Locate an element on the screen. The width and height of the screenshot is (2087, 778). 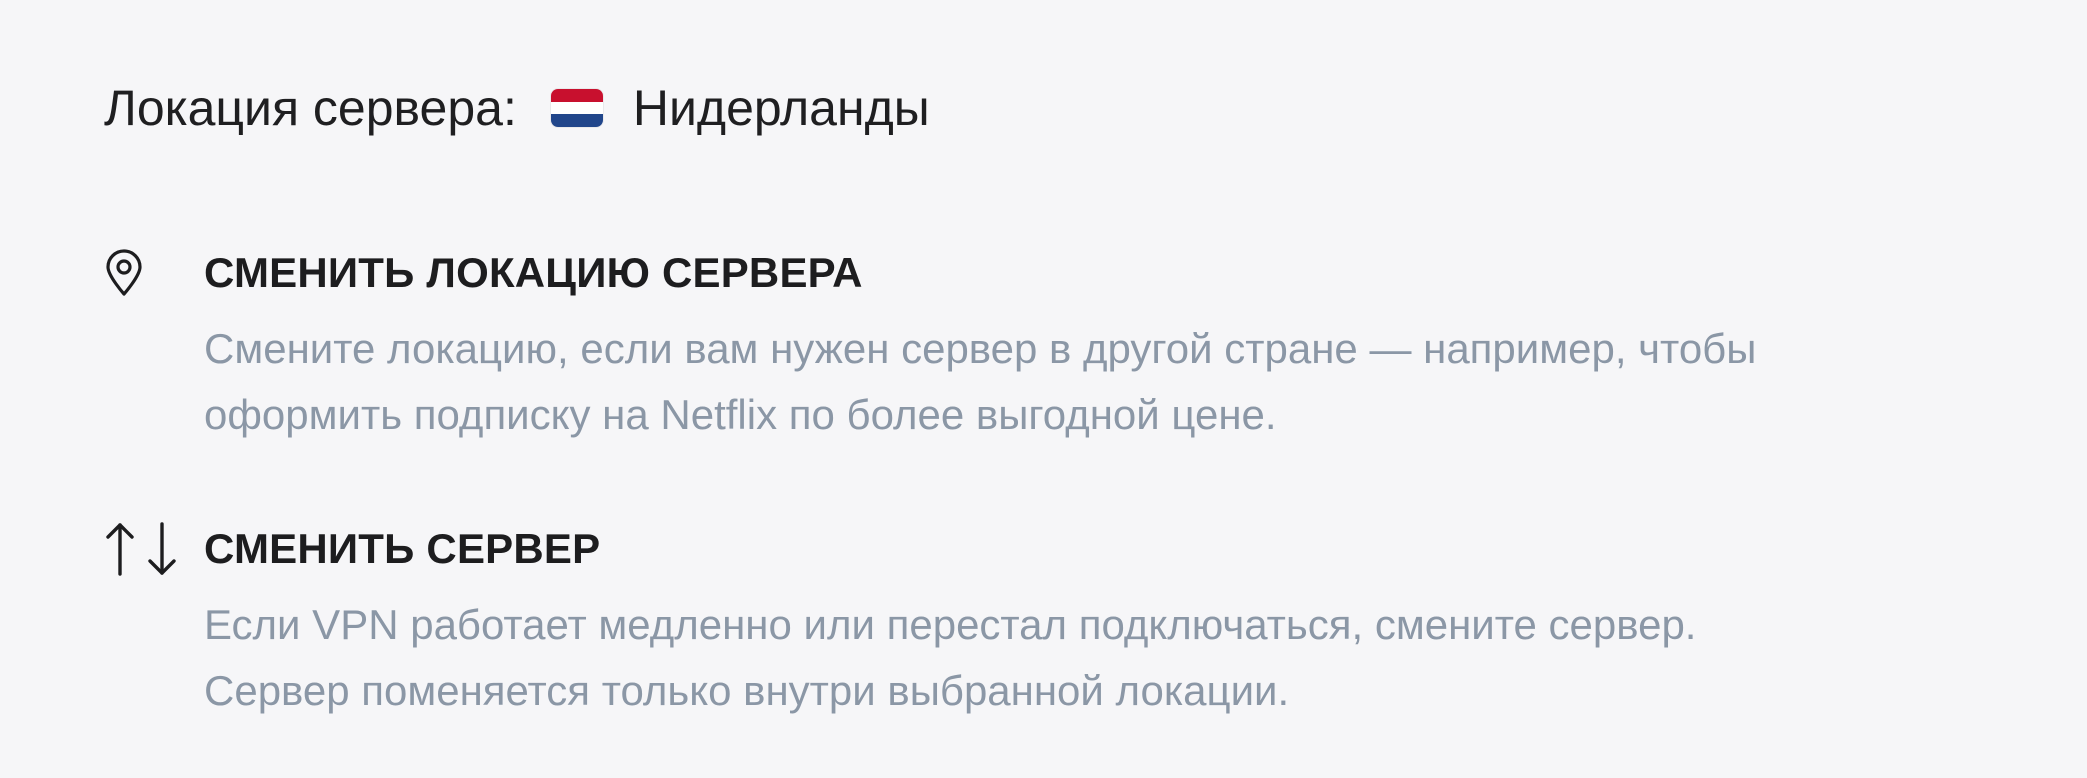
server-location-value: Нидерланды is located at coordinates (781, 108).